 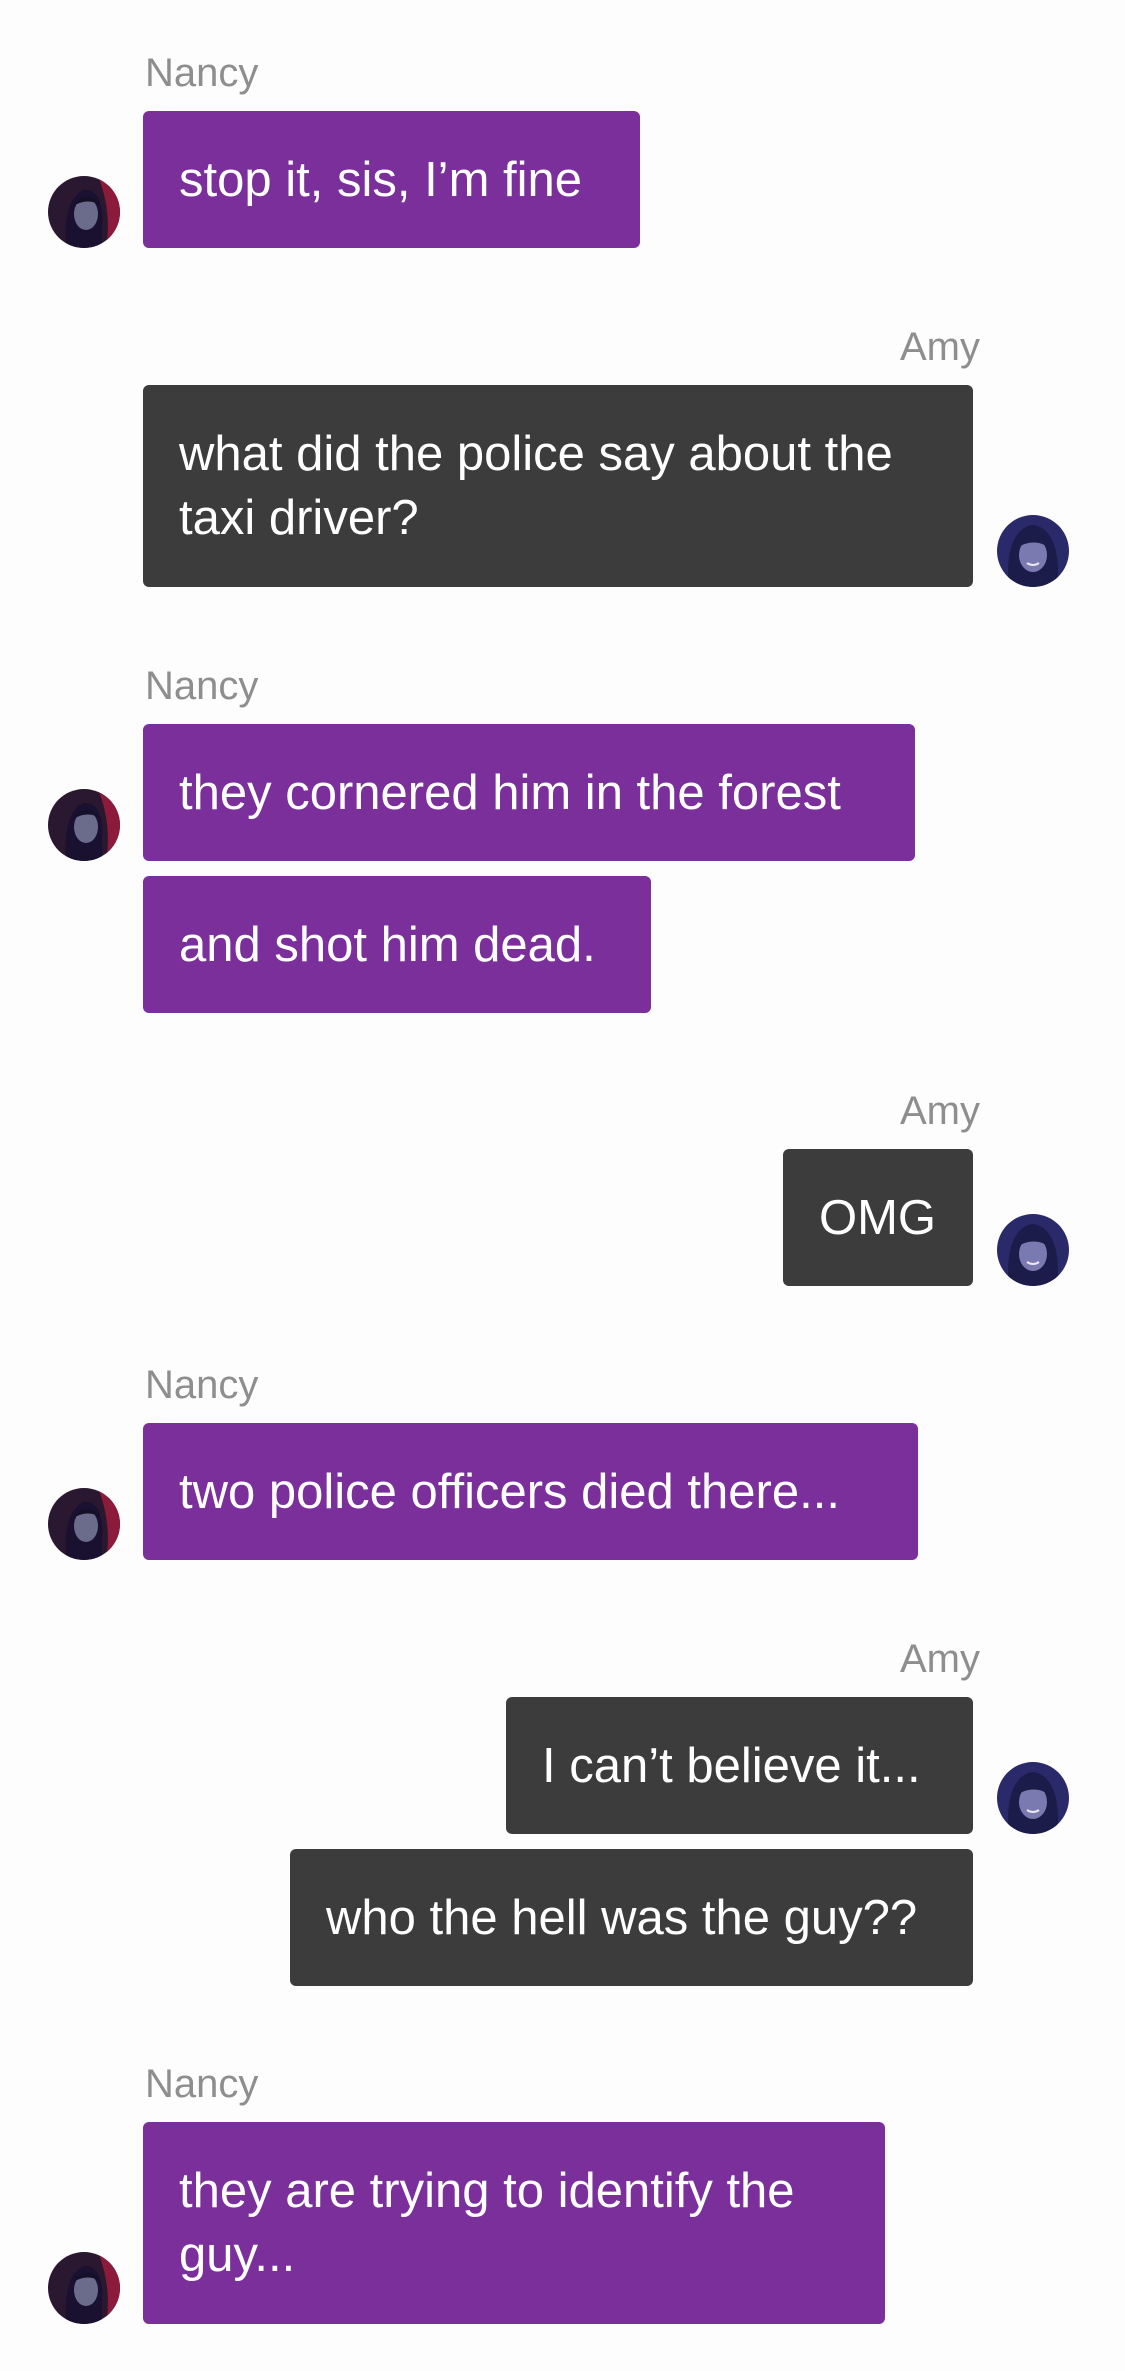 What do you see at coordinates (529, 792) in the screenshot?
I see `message-bubble: they cornered him in the forest` at bounding box center [529, 792].